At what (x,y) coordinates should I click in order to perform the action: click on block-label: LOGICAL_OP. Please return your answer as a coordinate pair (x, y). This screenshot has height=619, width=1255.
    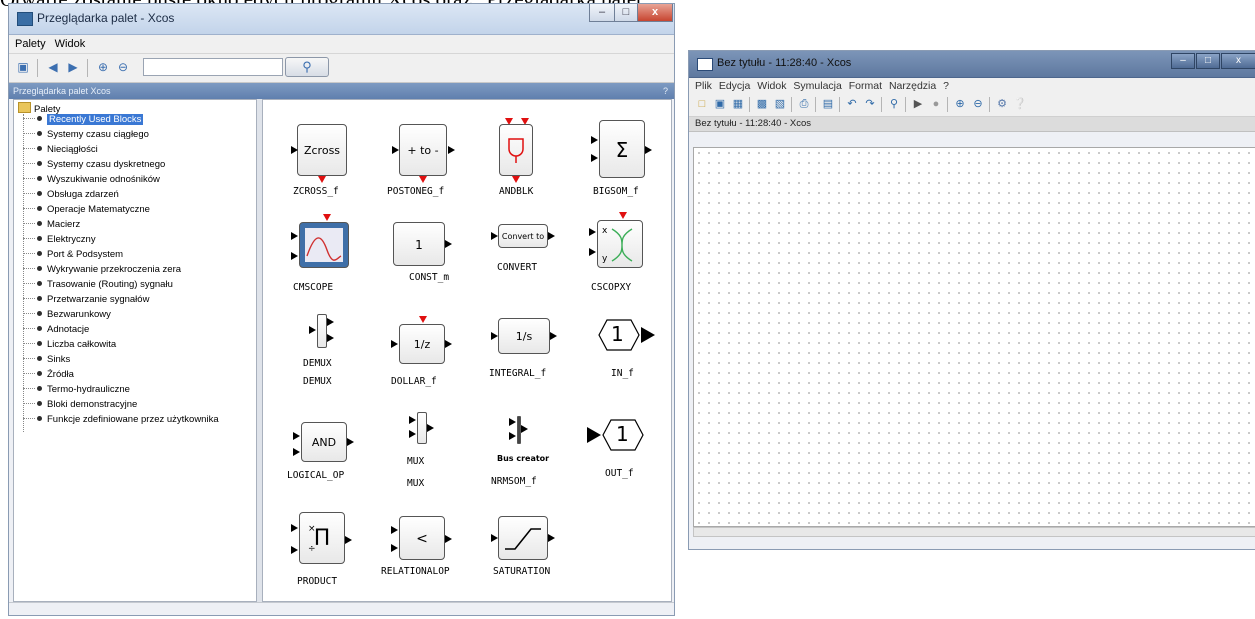
    Looking at the image, I should click on (316, 475).